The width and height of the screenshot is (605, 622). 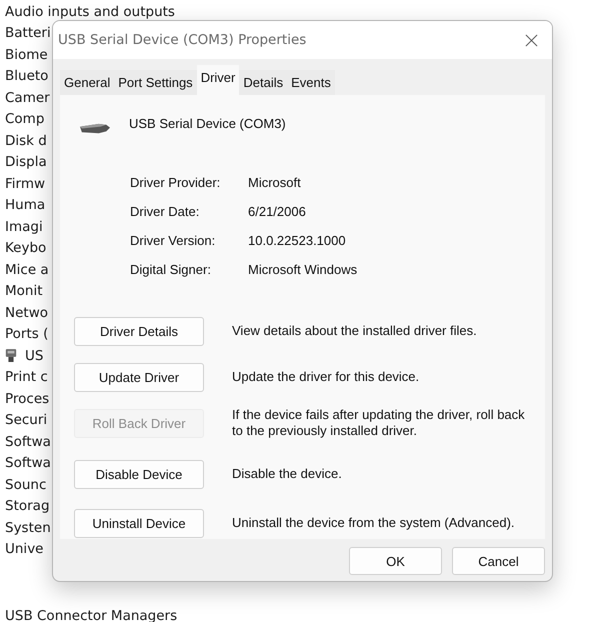 What do you see at coordinates (26, 76) in the screenshot?
I see `device-category: Blueto` at bounding box center [26, 76].